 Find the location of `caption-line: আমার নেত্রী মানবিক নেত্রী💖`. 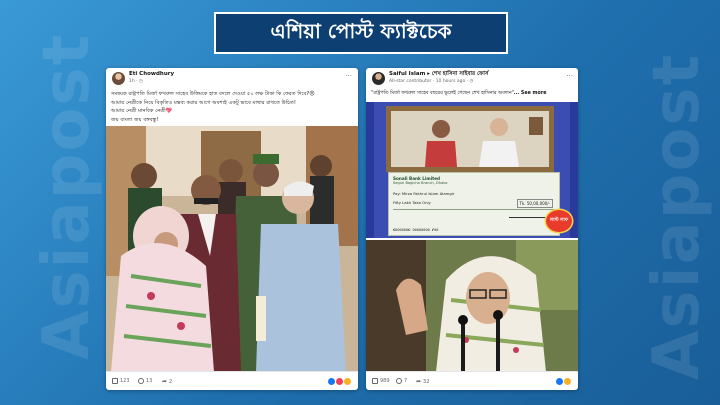

caption-line: আমার নেত্রী মানবিক নেত্রী💖 is located at coordinates (142, 111).